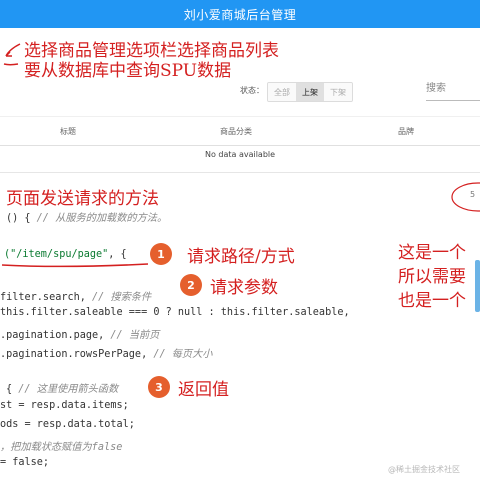 The image size is (480, 480). What do you see at coordinates (75, 265) in the screenshot?
I see `underline-annotation-icon` at bounding box center [75, 265].